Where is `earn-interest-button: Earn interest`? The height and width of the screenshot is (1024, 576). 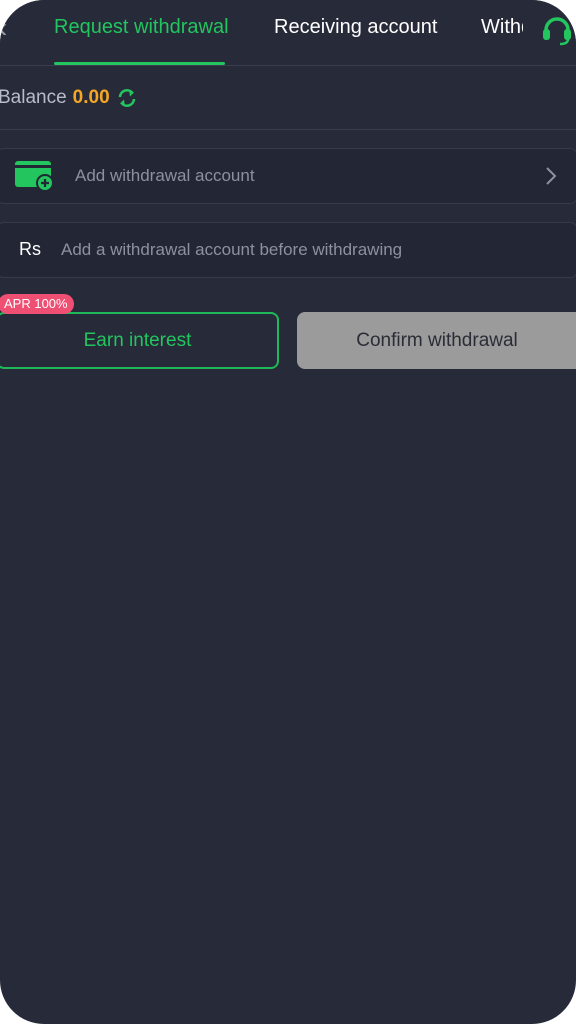 earn-interest-button: Earn interest is located at coordinates (139, 340).